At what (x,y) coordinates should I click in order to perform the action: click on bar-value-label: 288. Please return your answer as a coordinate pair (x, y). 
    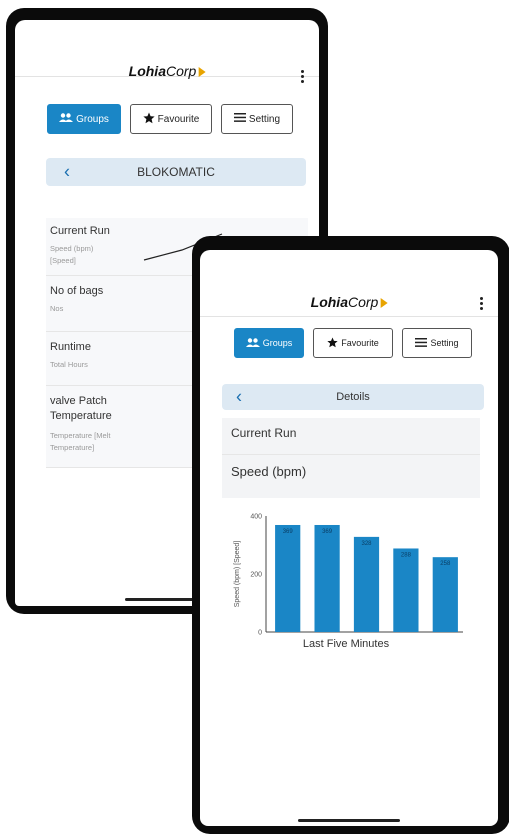
    Looking at the image, I should click on (406, 555).